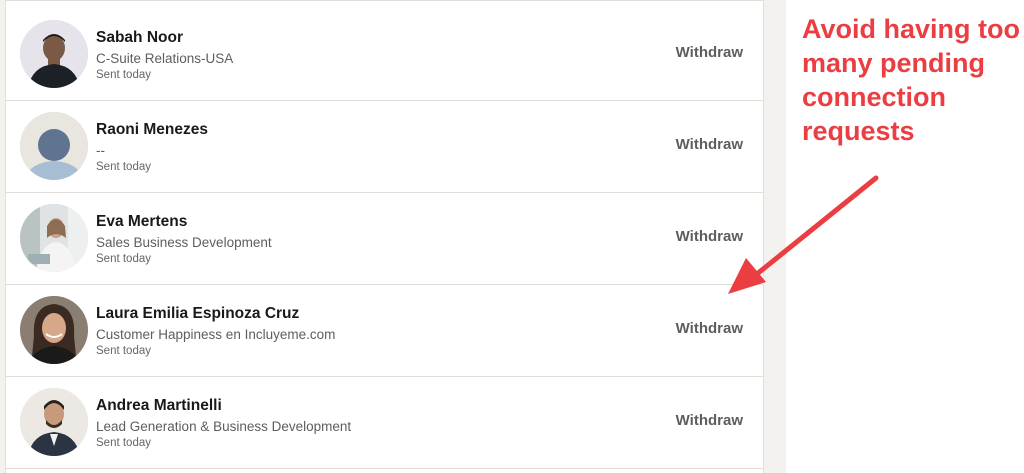  What do you see at coordinates (139, 38) in the screenshot?
I see `connection-name: Sabah Noor` at bounding box center [139, 38].